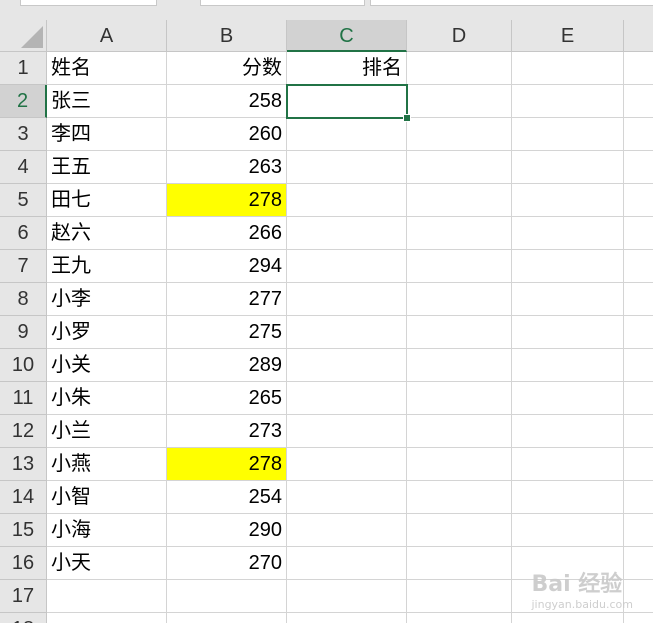  What do you see at coordinates (227, 36) in the screenshot?
I see `column-header-b: B` at bounding box center [227, 36].